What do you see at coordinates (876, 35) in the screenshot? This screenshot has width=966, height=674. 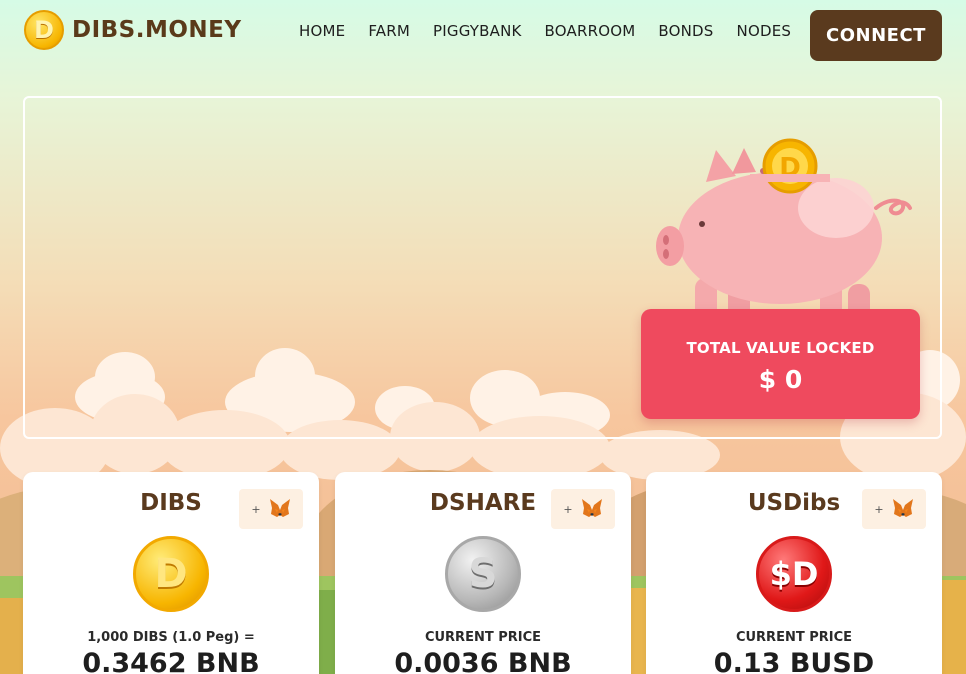 I see `connect-wallet-button: CONNECT` at bounding box center [876, 35].